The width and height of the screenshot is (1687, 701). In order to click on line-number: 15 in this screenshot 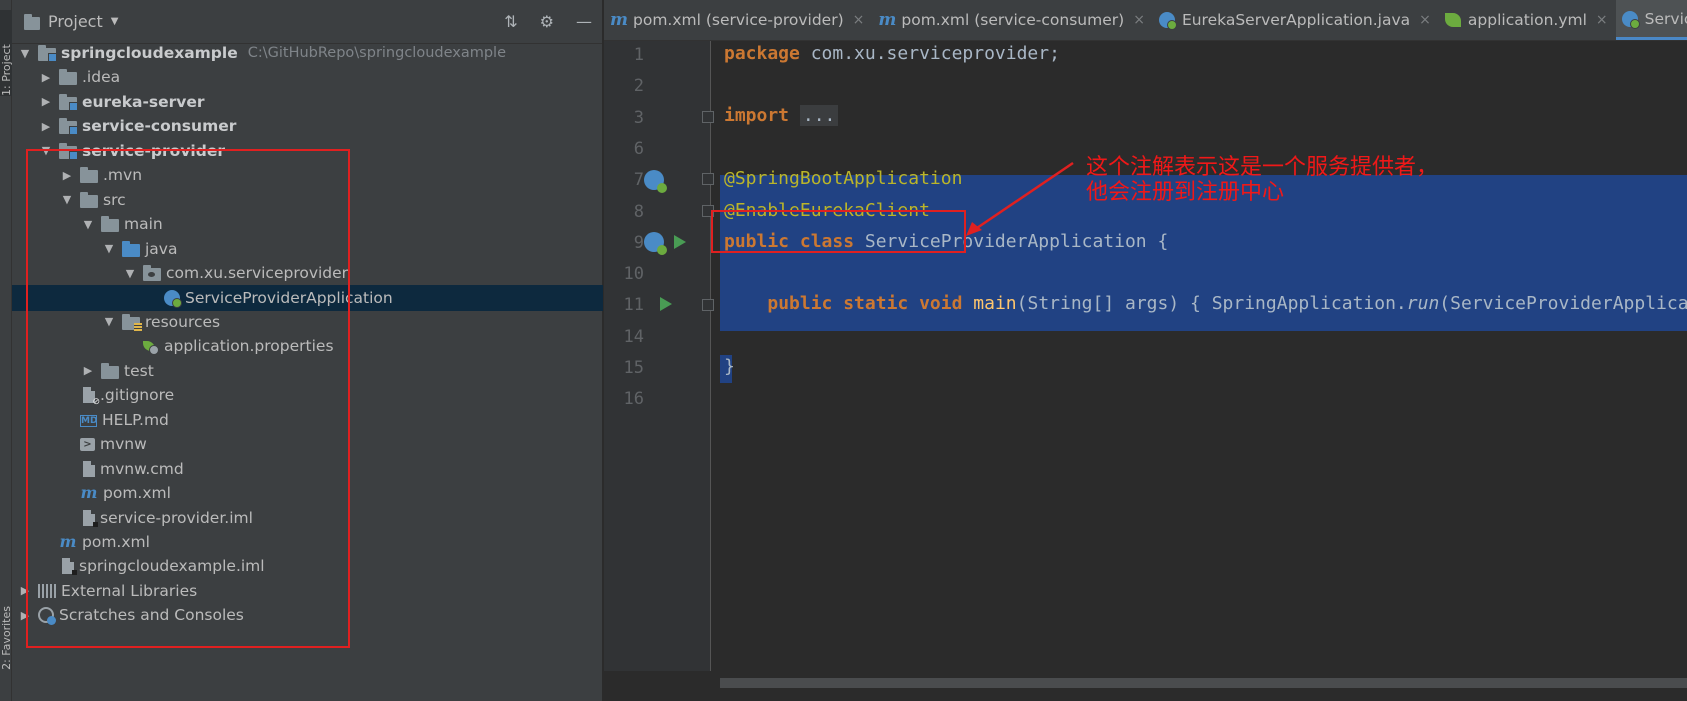, I will do `click(633, 368)`.